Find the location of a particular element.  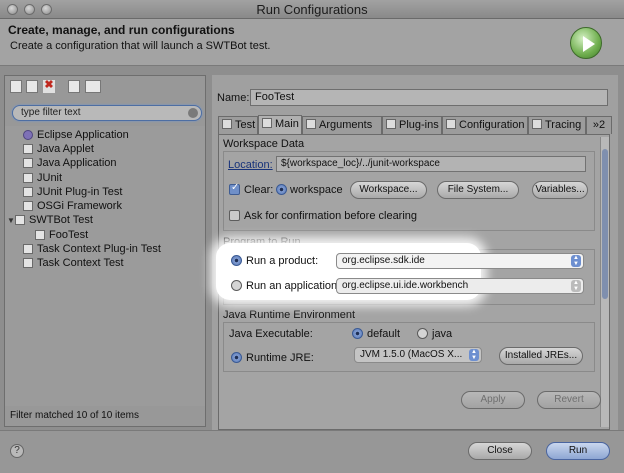

tree-item-osgi-framework: OSGi Framework is located at coordinates (68, 206).